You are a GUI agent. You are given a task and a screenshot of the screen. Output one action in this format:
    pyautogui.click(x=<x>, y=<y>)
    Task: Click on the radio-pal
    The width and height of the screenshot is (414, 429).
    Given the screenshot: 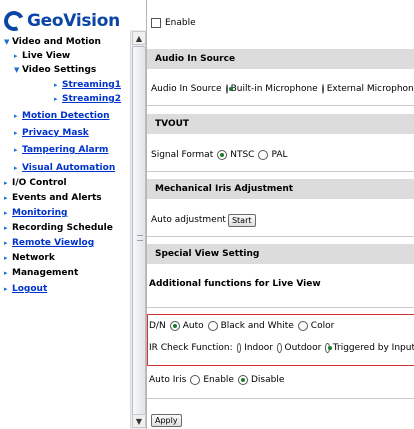 What is the action you would take?
    pyautogui.click(x=263, y=155)
    